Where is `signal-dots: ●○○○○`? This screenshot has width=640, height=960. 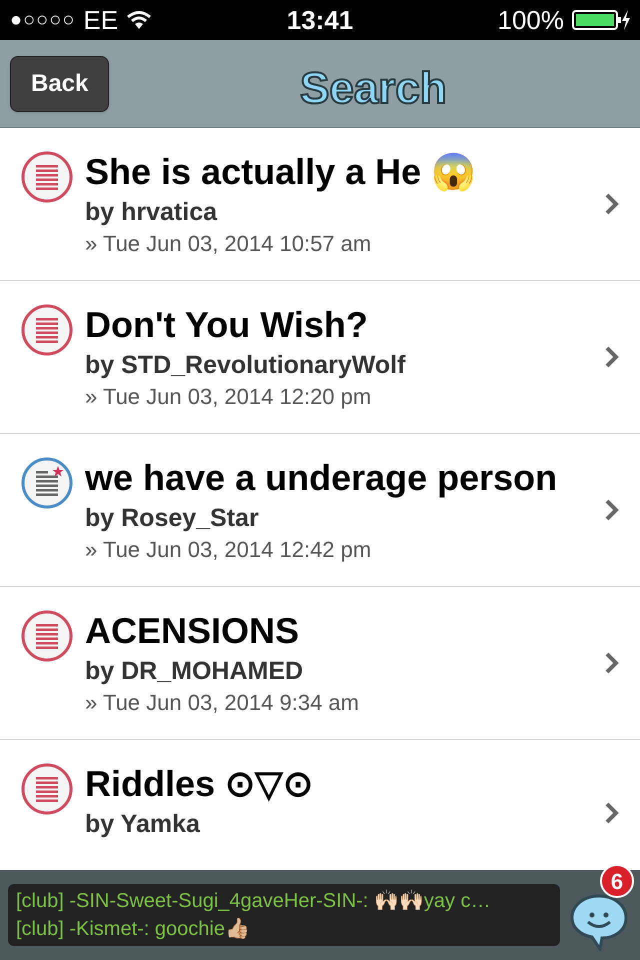
signal-dots: ●○○○○ is located at coordinates (43, 20).